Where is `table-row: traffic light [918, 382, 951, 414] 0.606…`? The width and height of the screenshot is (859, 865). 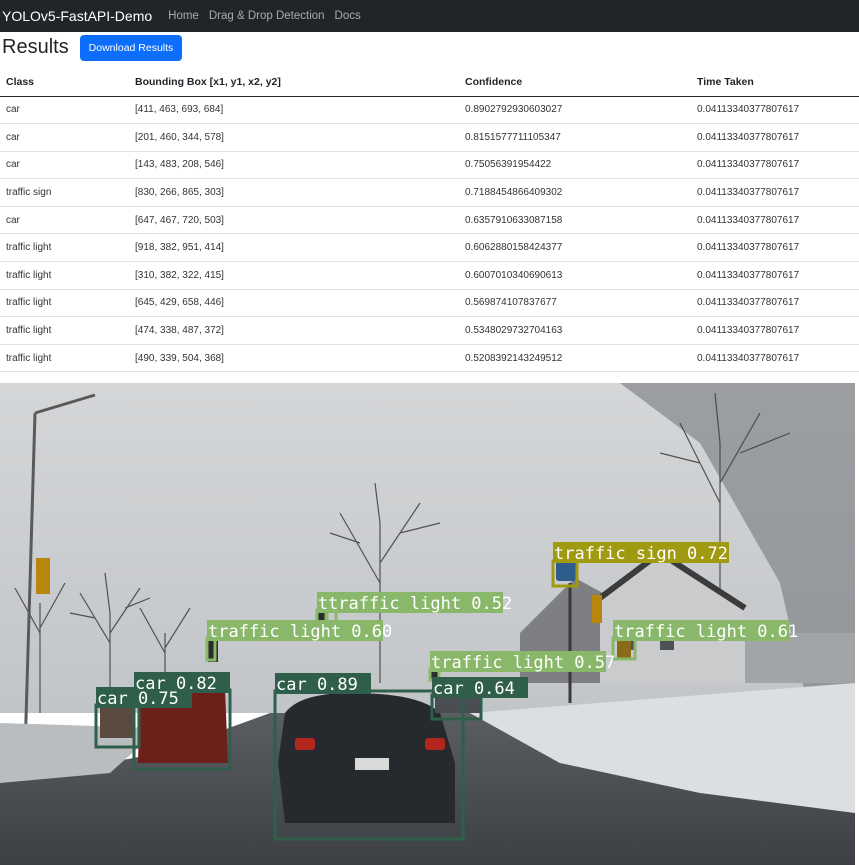 table-row: traffic light [918, 382, 951, 414] 0.606… is located at coordinates (429, 248).